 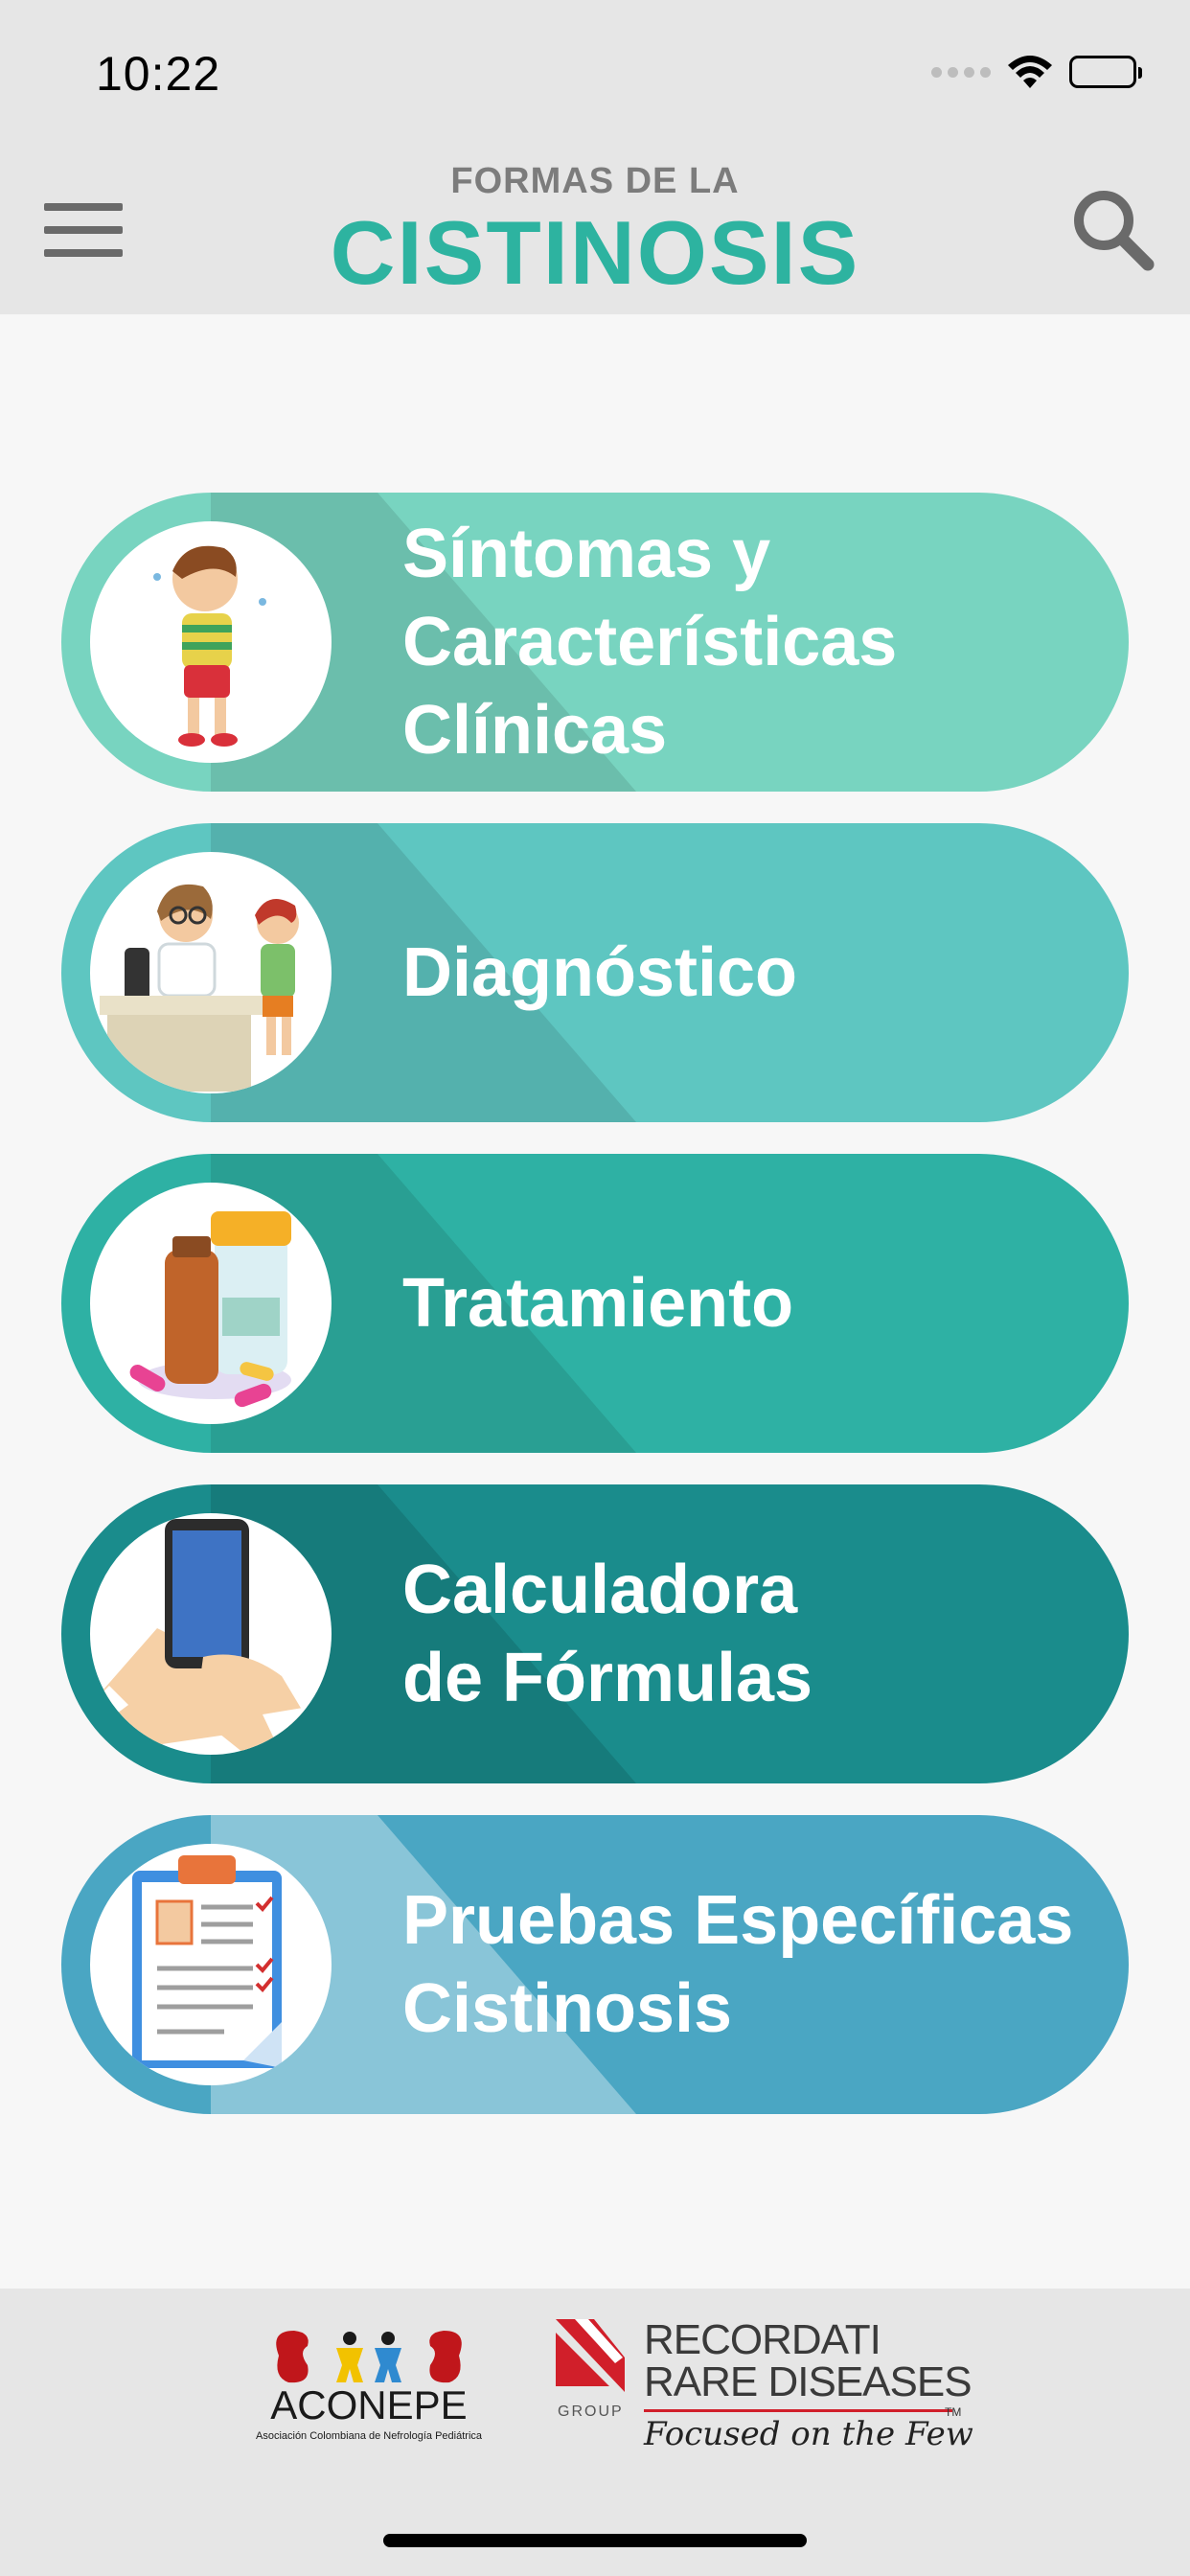 I want to click on menu-card-diagnostico: Diagnóstico, so click(x=595, y=972).